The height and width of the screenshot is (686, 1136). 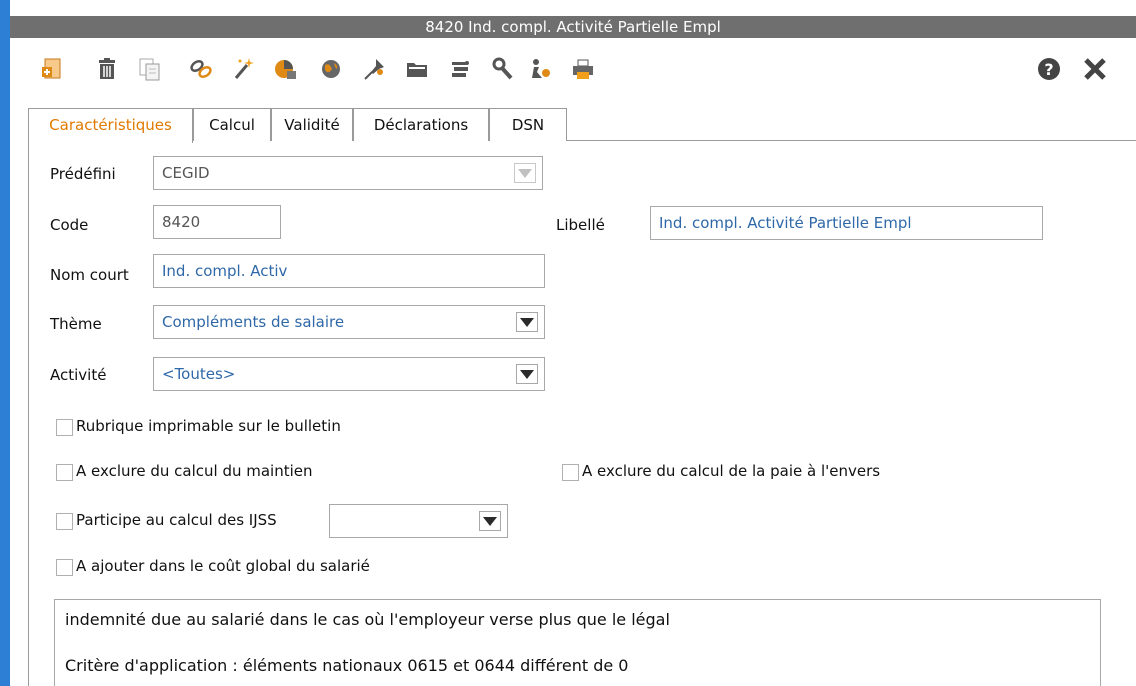 What do you see at coordinates (243, 69) in the screenshot?
I see `magic-wand-icon` at bounding box center [243, 69].